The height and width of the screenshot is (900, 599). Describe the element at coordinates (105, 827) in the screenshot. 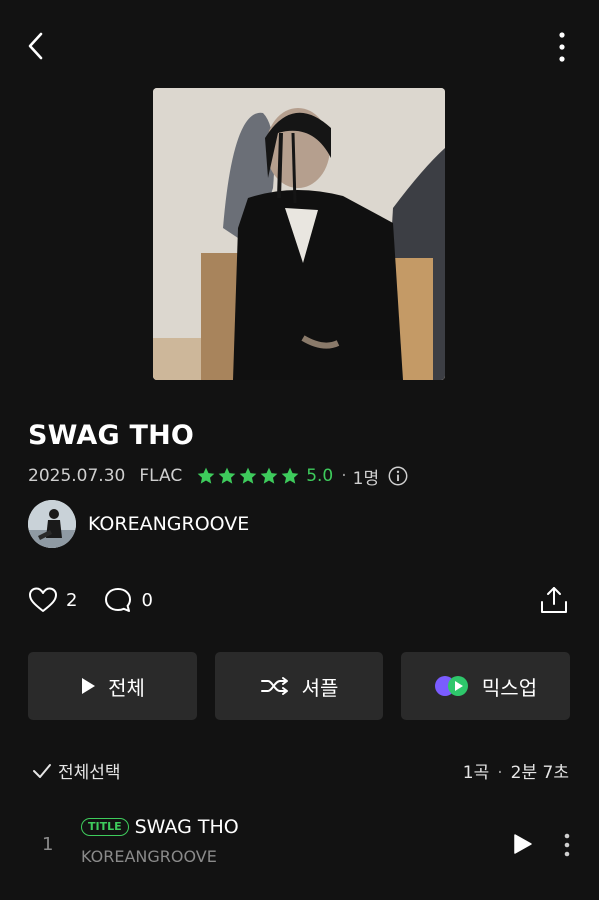

I see `title-badge: TITLE` at that location.